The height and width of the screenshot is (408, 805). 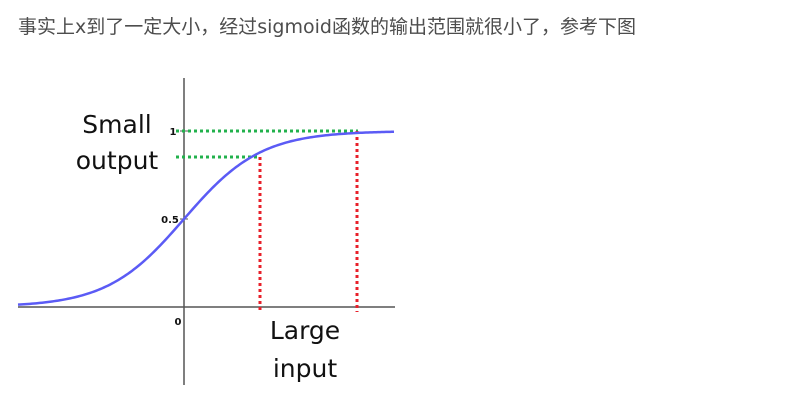 What do you see at coordinates (305, 368) in the screenshot?
I see `annotation-input: input` at bounding box center [305, 368].